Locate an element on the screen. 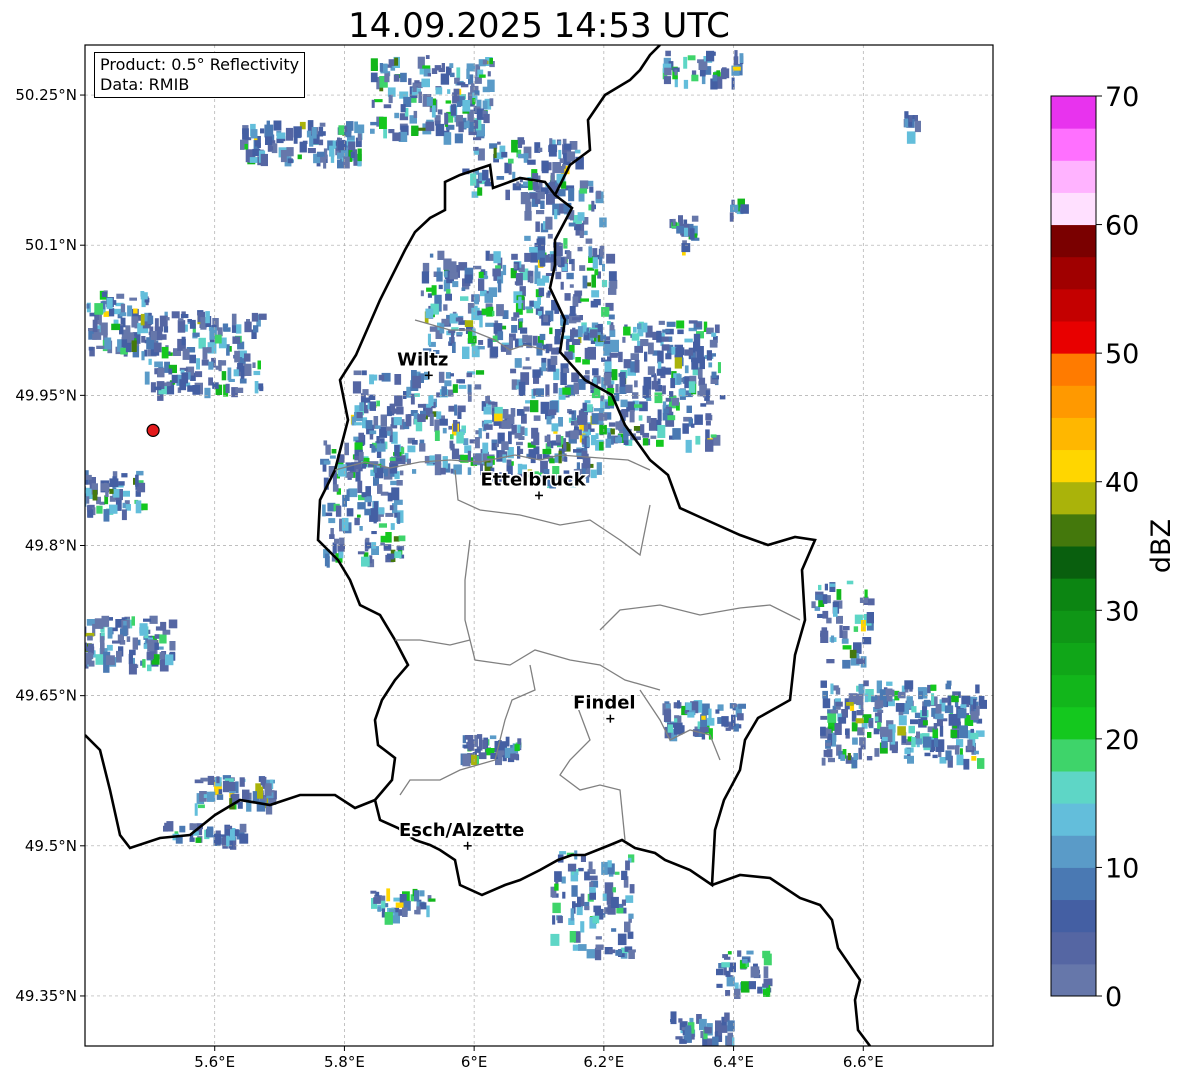 Image resolution: width=1184 pixels, height=1081 pixels. colorbar-tick-label: 20 is located at coordinates (1122, 740).